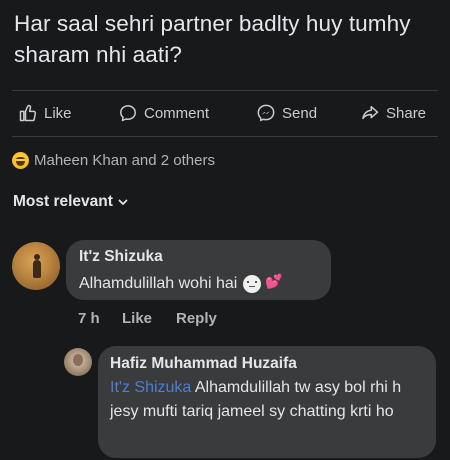 Image resolution: width=450 pixels, height=460 pixels. I want to click on comment-sort-label: Most relevant, so click(63, 201).